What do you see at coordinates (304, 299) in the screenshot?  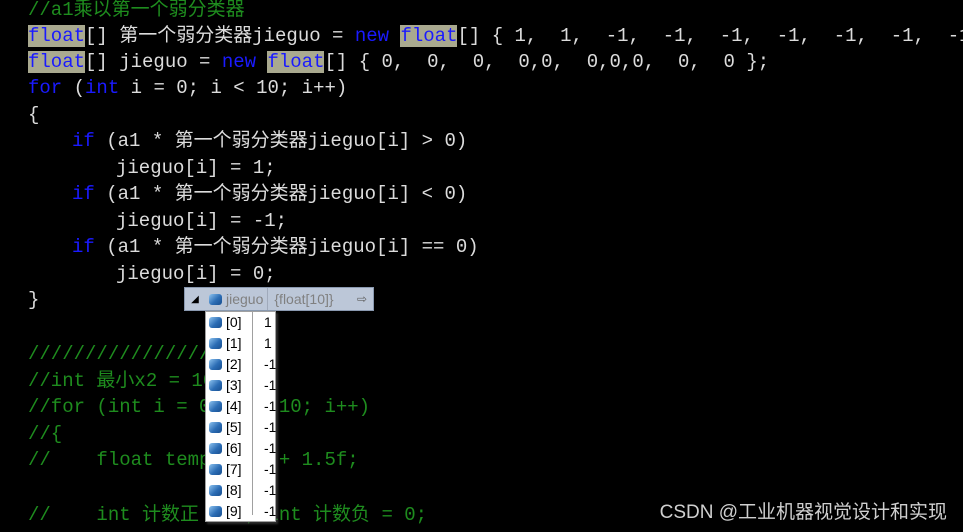 I see `variable-value: {float[10]}` at bounding box center [304, 299].